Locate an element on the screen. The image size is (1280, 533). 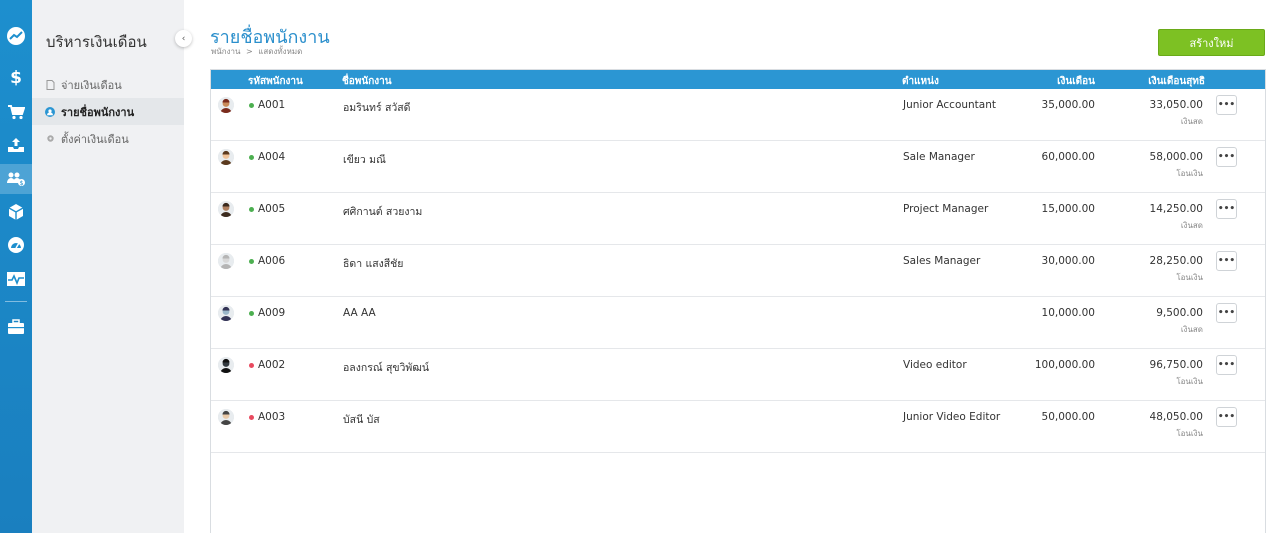
employee-name: เขียว มณี is located at coordinates (364, 159).